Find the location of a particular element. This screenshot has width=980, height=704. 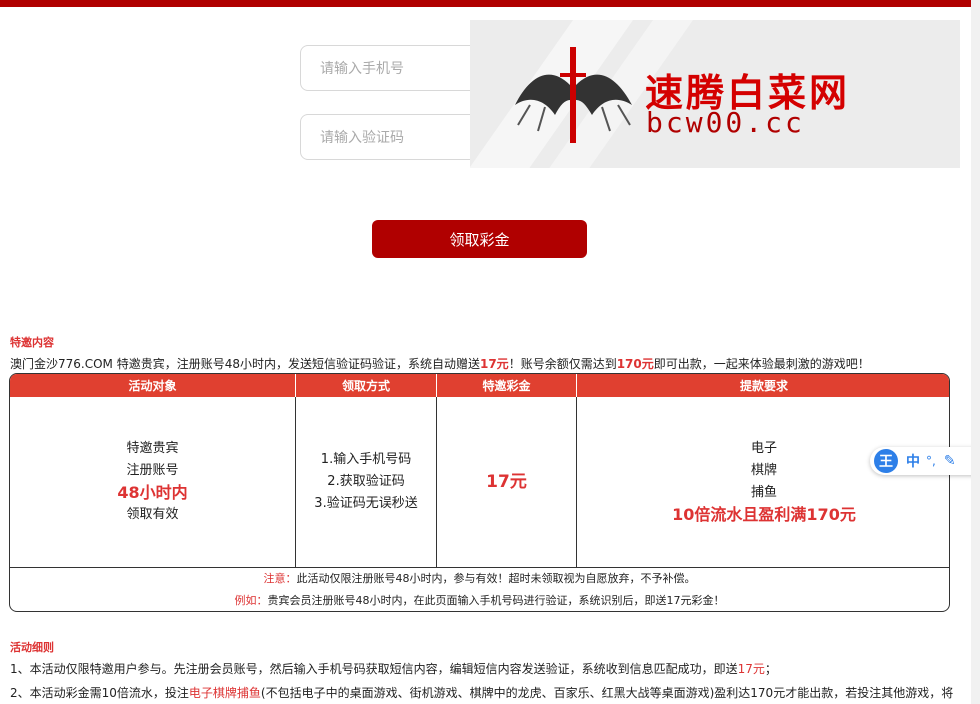

cell-method: 1.输入手机号码 2.获取验证码 3.验证码无误秒送 is located at coordinates (366, 482).